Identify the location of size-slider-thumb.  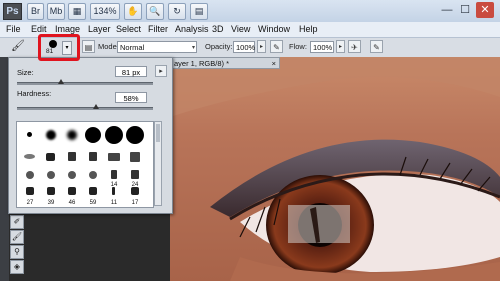
(60, 81).